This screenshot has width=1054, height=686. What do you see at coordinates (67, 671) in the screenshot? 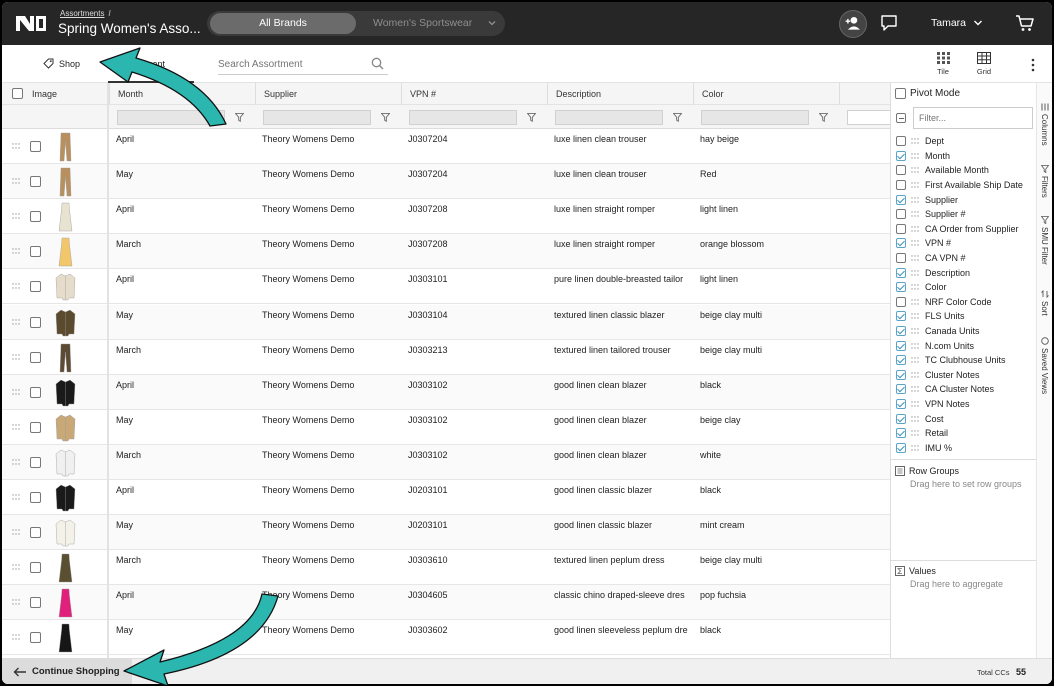
I see `continue-shopping-button: Continue Shopping` at bounding box center [67, 671].